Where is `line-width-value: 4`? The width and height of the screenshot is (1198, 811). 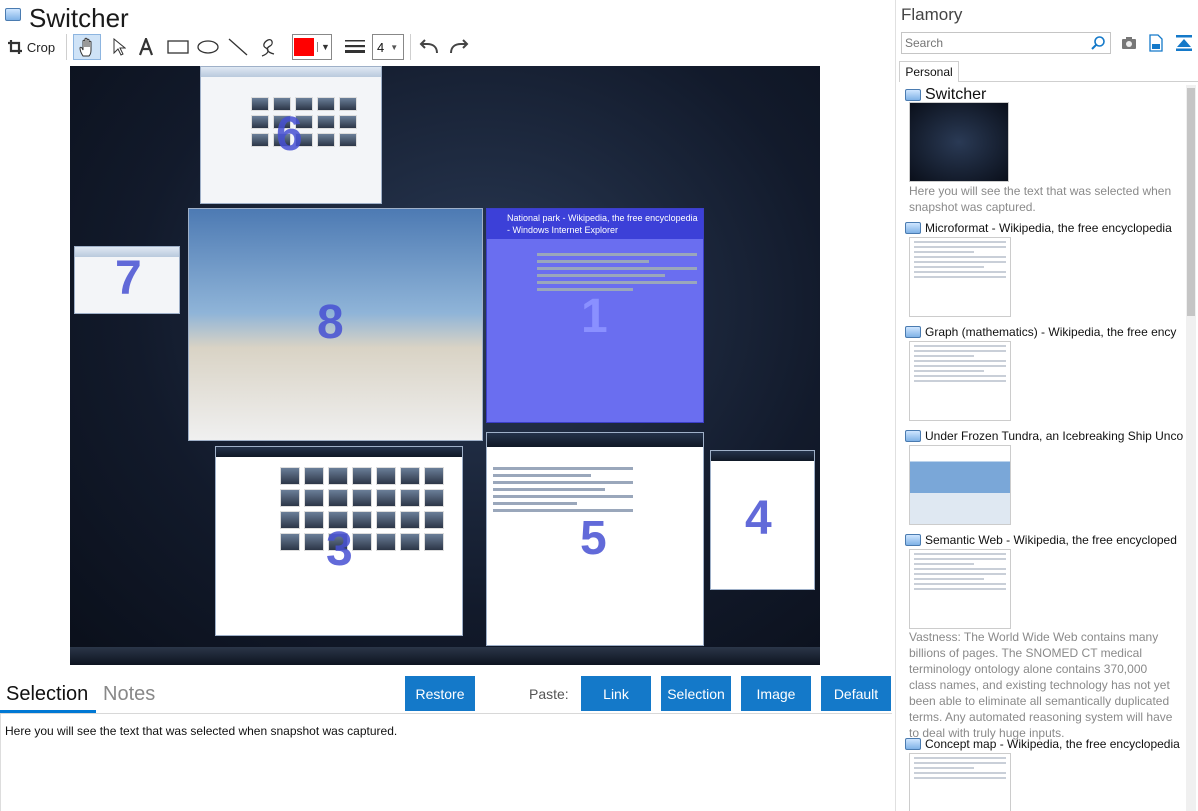
line-width-value: 4 is located at coordinates (381, 47).